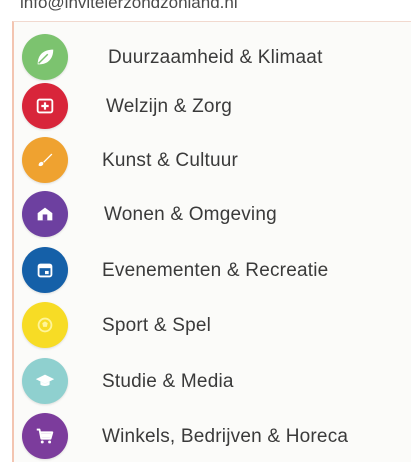 The height and width of the screenshot is (462, 411). I want to click on category-item-winkels: Winkels, Bedrijven & Horeca, so click(216, 437).